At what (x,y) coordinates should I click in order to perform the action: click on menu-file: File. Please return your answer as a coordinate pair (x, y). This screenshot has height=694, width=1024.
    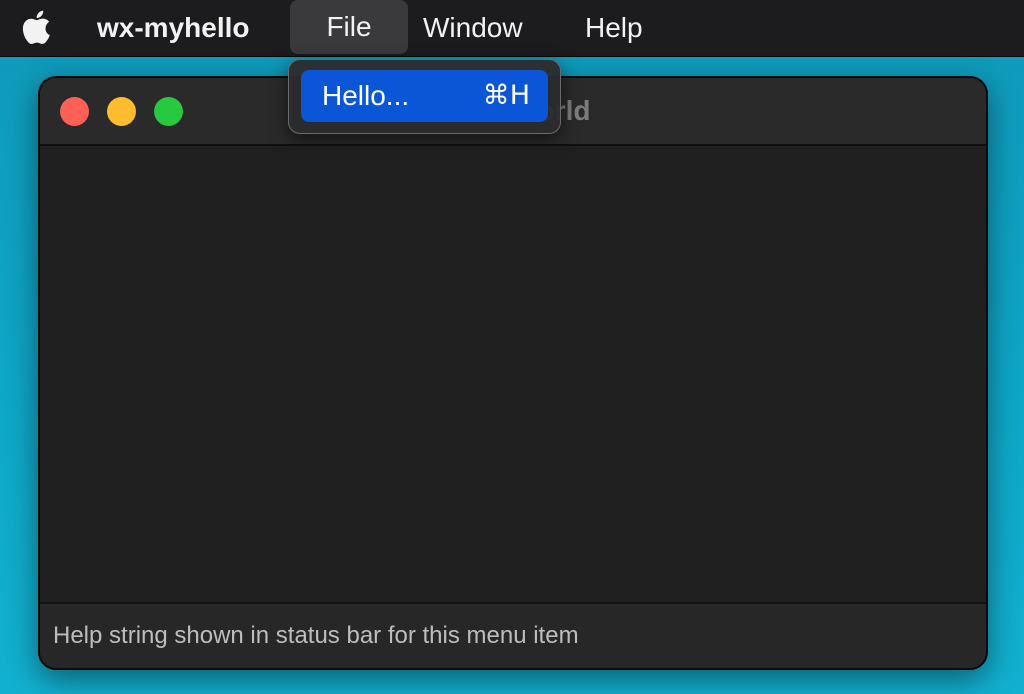
    Looking at the image, I should click on (349, 27).